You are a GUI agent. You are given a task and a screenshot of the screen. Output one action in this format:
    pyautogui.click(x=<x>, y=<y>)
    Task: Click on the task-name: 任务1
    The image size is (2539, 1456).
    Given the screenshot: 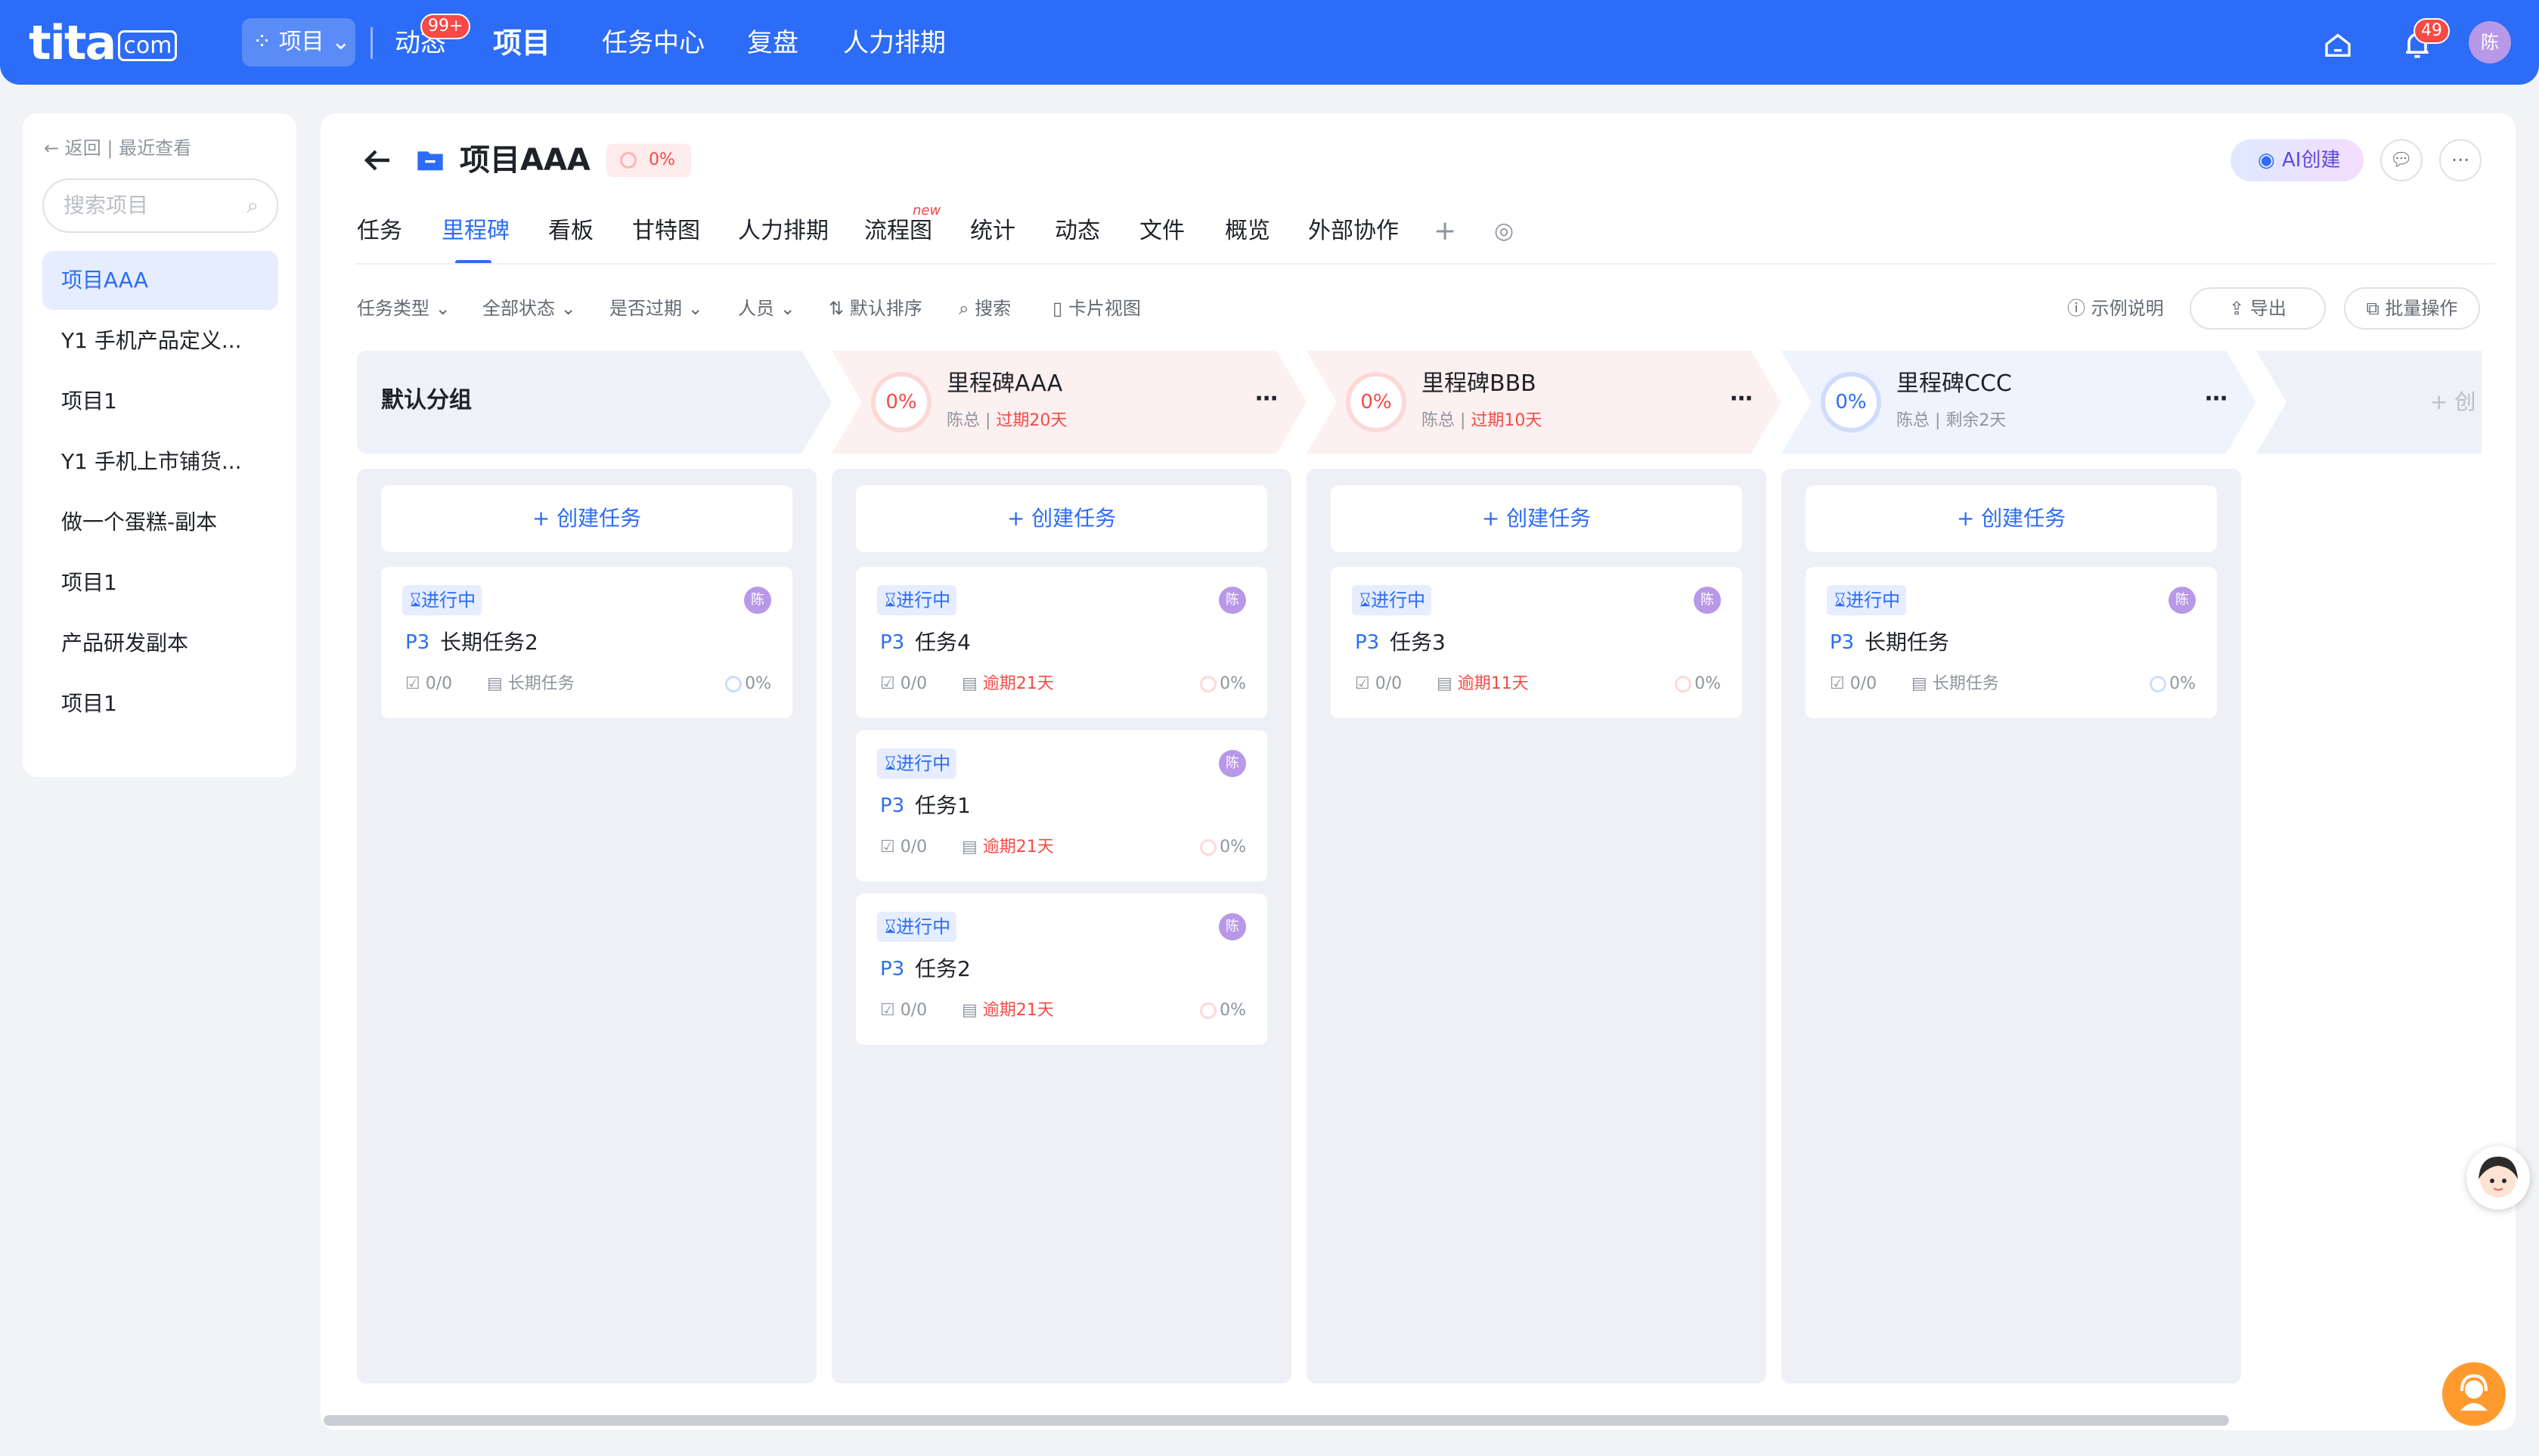 What is the action you would take?
    pyautogui.click(x=943, y=806)
    